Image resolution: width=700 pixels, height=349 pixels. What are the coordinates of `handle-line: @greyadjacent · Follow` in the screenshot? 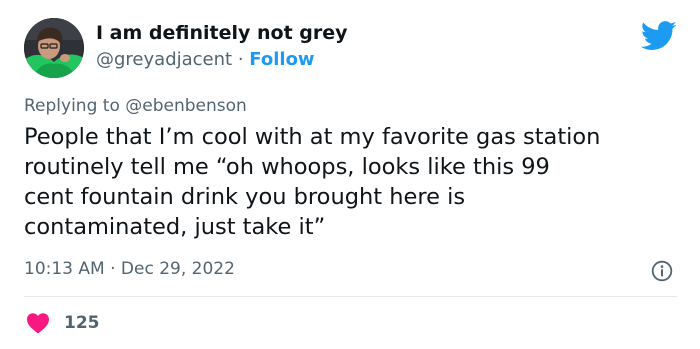 It's located at (205, 59).